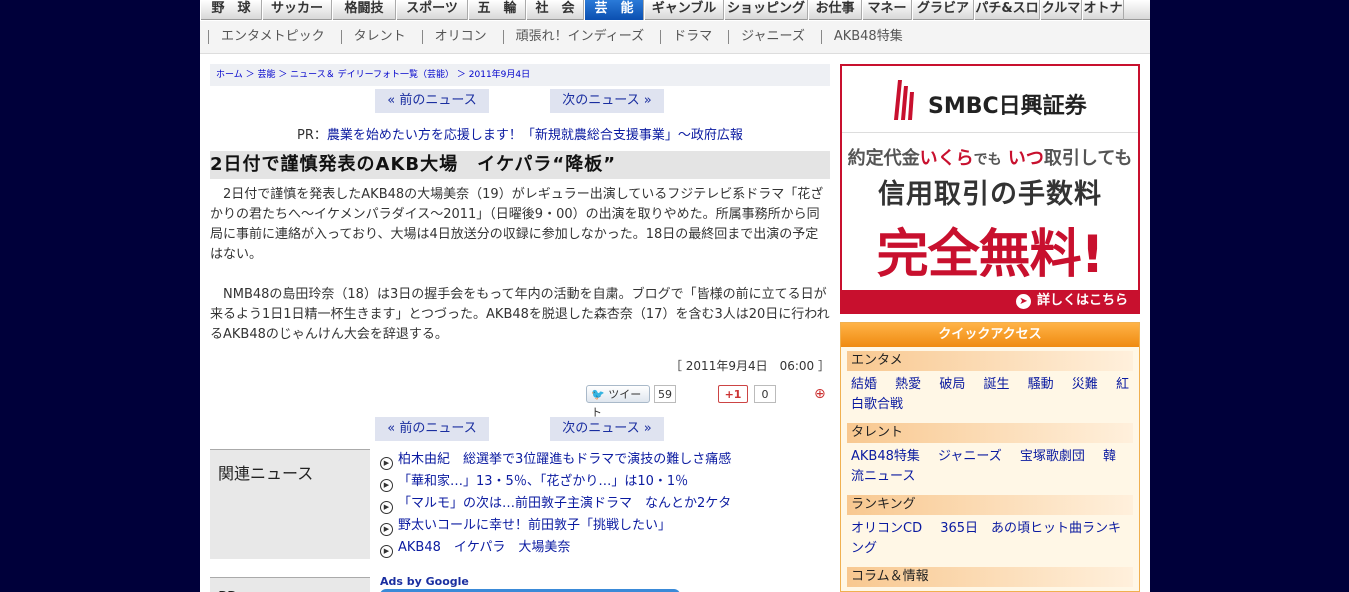 Image resolution: width=1349 pixels, height=592 pixels. Describe the element at coordinates (1103, 10) in the screenshot. I see `top-nav-item-14: オトナ` at that location.